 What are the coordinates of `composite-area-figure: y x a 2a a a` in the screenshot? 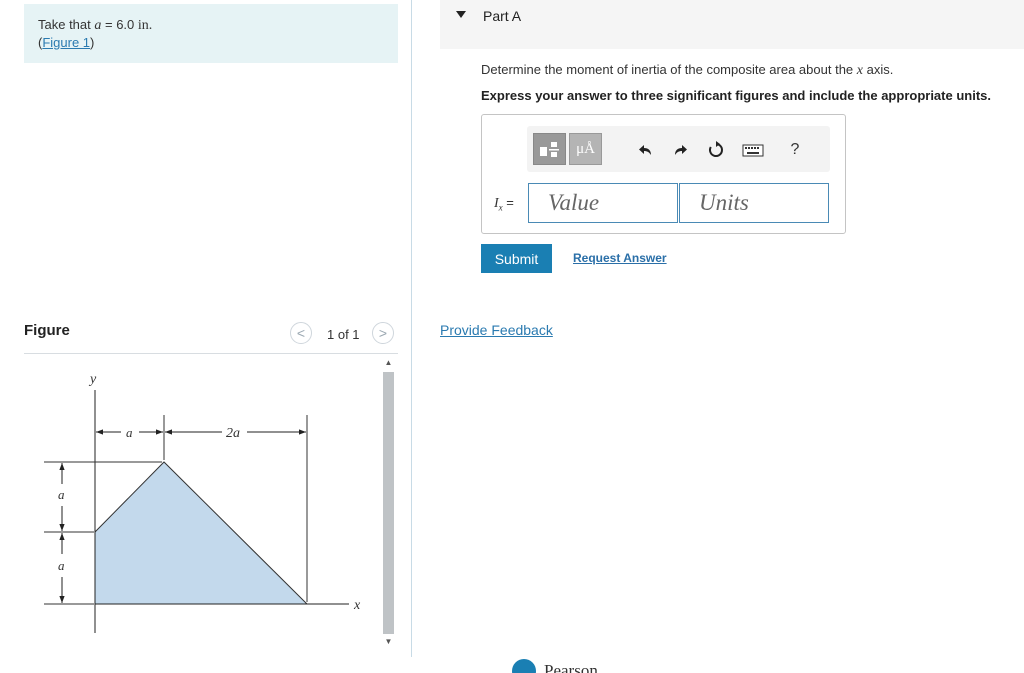 It's located at (202, 502).